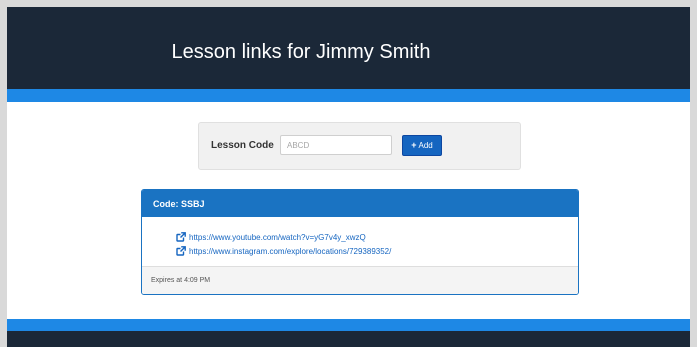  Describe the element at coordinates (301, 52) in the screenshot. I see `page-title: Lesson links for Jimmy Smith` at that location.